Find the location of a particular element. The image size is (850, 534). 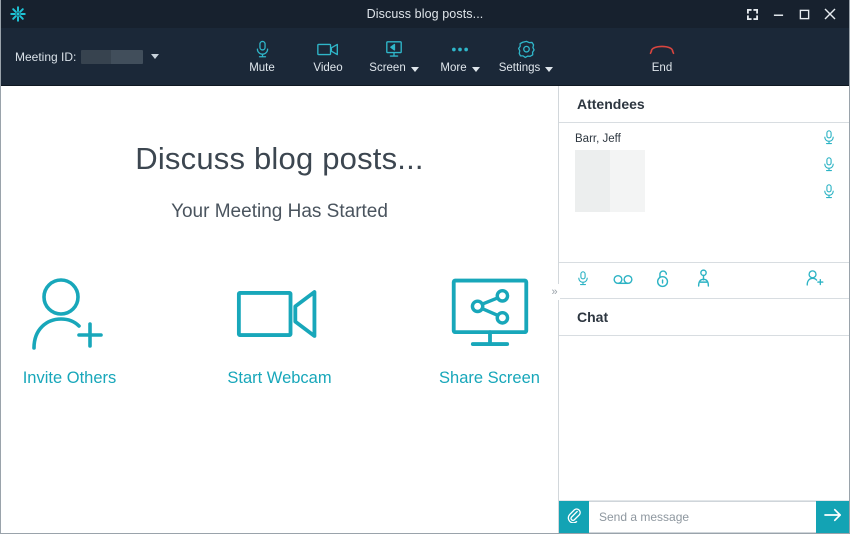

screen-button-label: Screen is located at coordinates (387, 68).